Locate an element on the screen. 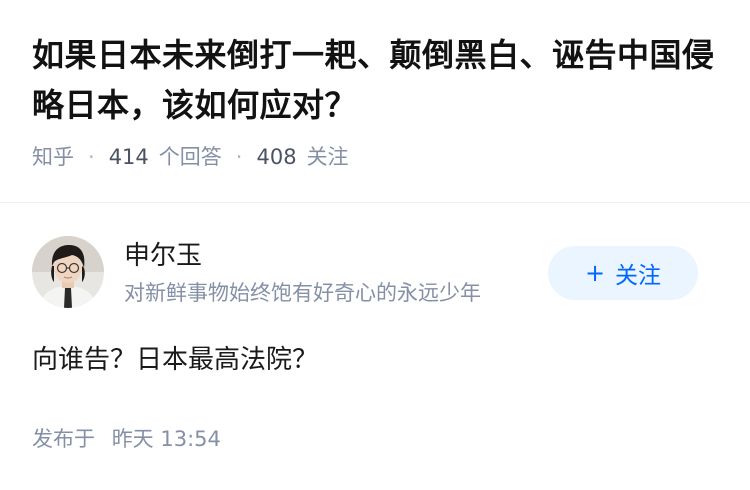 The width and height of the screenshot is (750, 490). follow-button-label: 关注 is located at coordinates (638, 276).